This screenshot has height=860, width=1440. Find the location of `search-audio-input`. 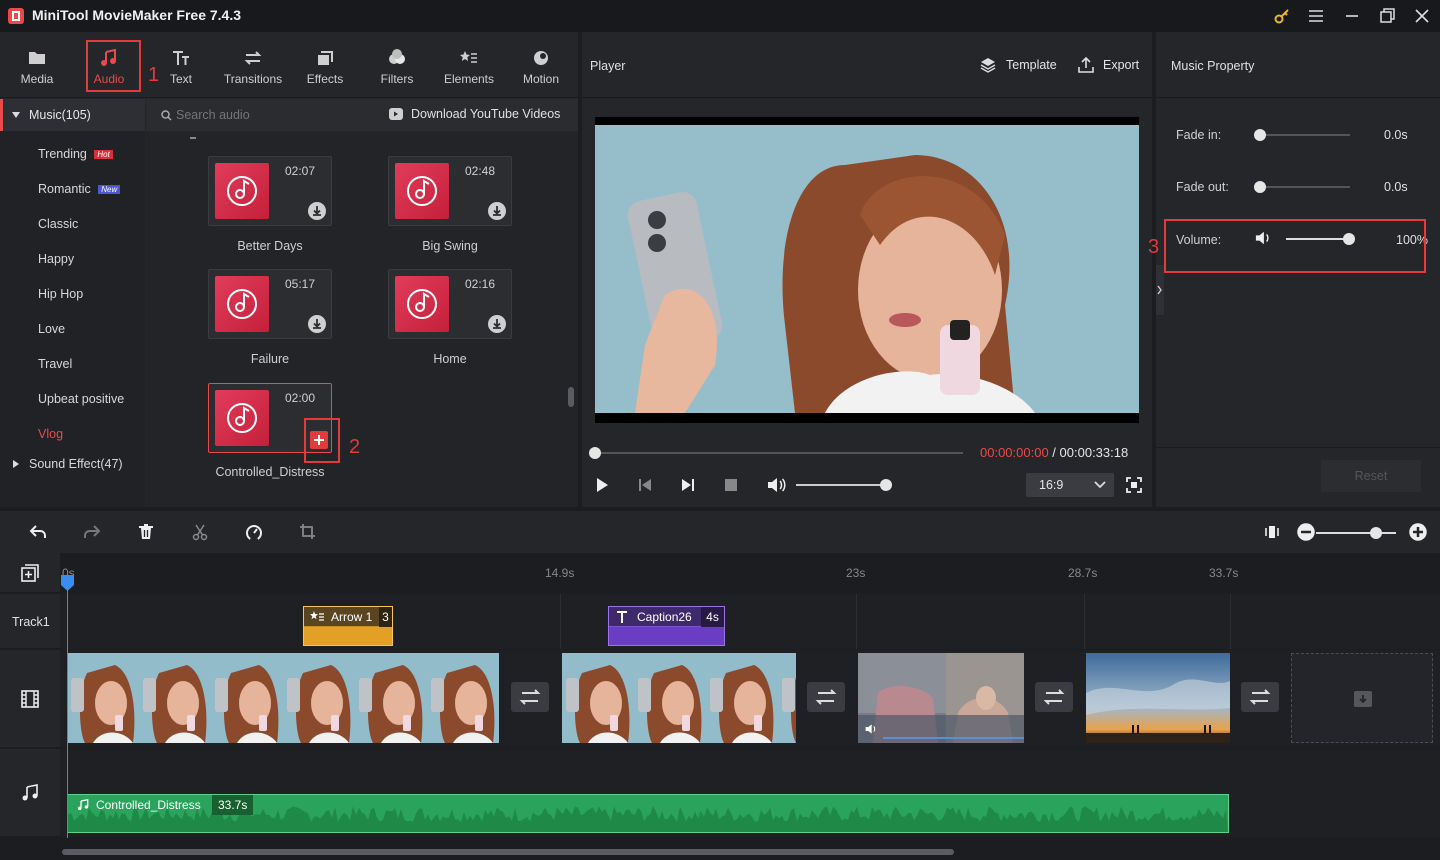

search-audio-input is located at coordinates (261, 115).